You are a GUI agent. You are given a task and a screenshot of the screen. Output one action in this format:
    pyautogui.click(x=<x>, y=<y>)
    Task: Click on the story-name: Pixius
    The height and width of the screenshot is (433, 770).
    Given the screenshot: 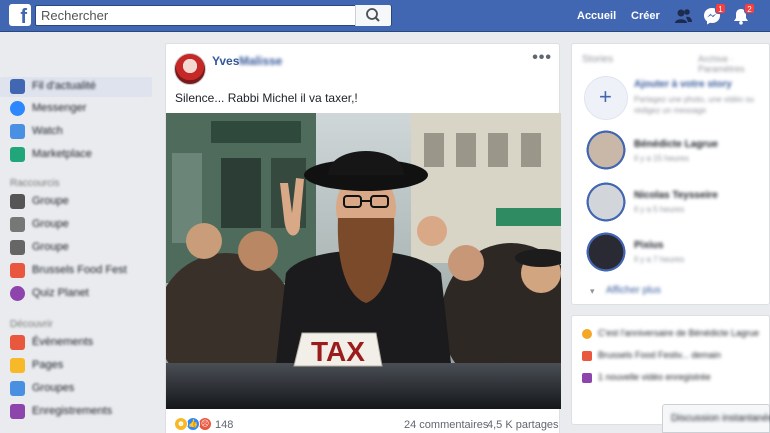 What is the action you would take?
    pyautogui.click(x=648, y=245)
    